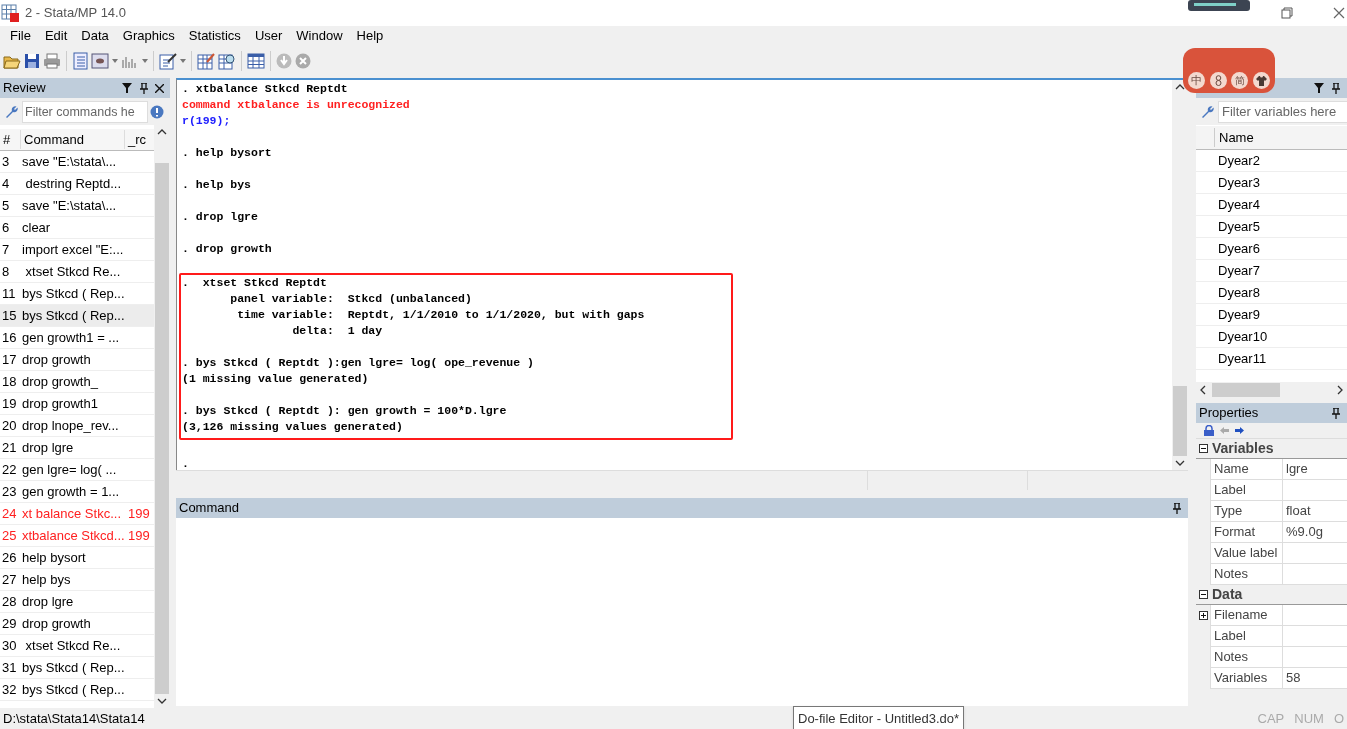  Describe the element at coordinates (1229, 70) in the screenshot. I see `ime-toolbar: 中 简` at that location.